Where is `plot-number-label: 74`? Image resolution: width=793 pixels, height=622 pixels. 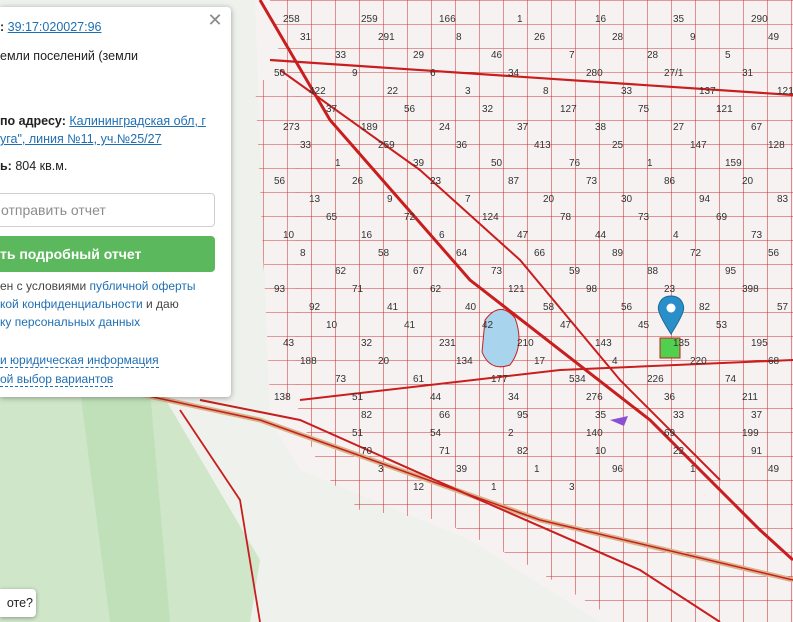 plot-number-label: 74 is located at coordinates (731, 379).